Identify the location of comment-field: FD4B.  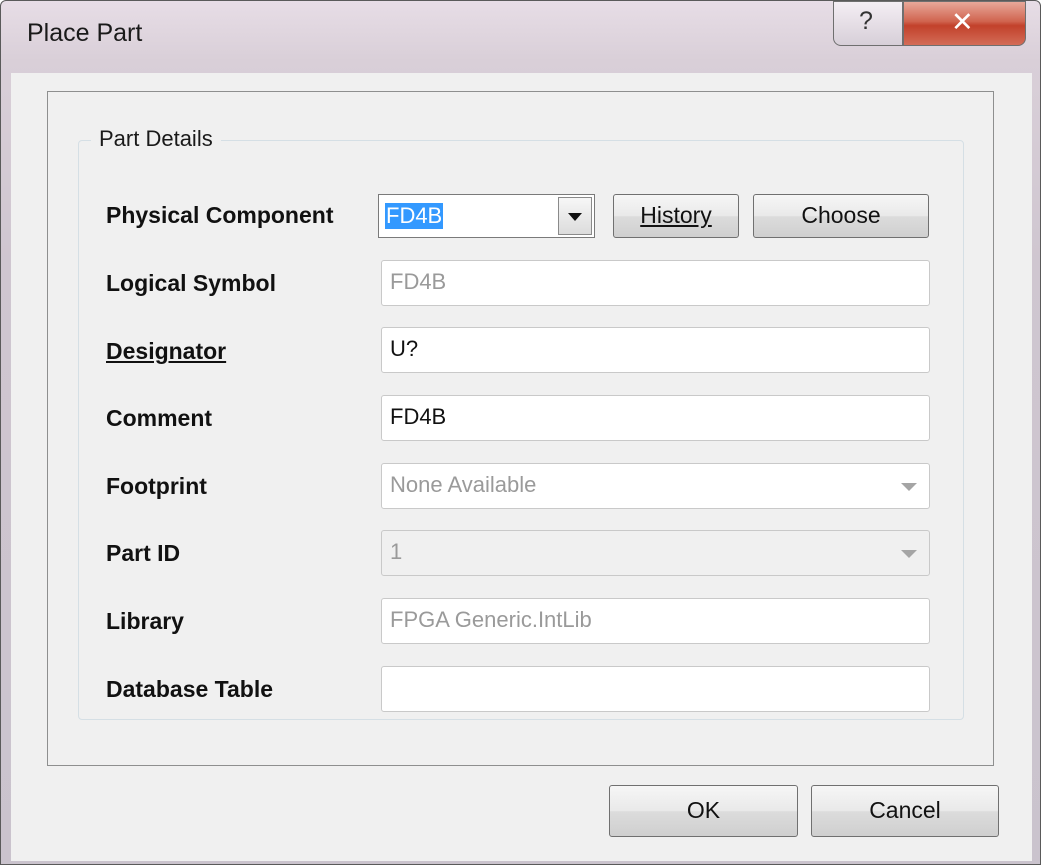
(655, 418).